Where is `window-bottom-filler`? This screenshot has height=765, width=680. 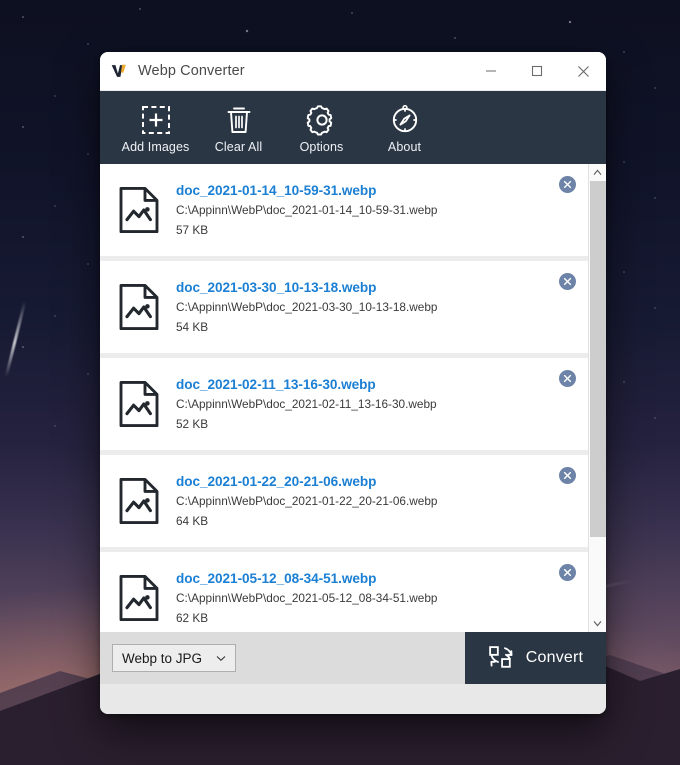
window-bottom-filler is located at coordinates (353, 699).